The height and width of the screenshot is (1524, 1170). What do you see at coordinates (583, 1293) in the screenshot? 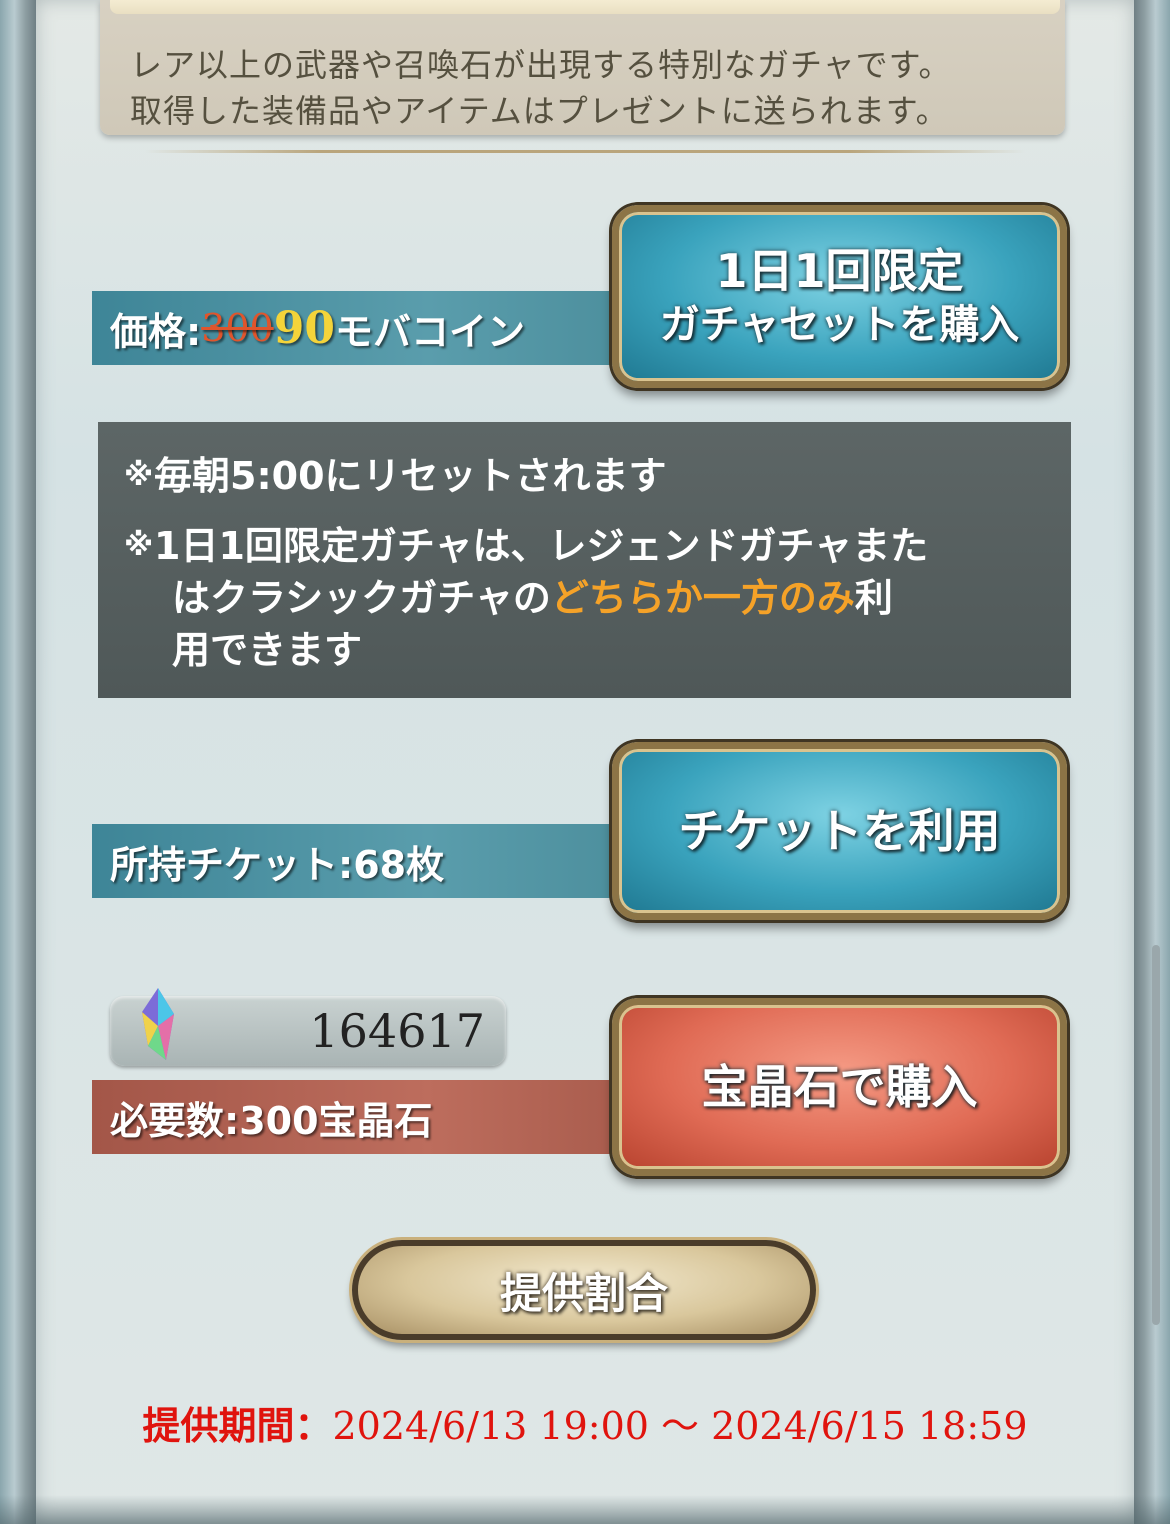
I see `drop-rates-label: 提供割合` at bounding box center [583, 1293].